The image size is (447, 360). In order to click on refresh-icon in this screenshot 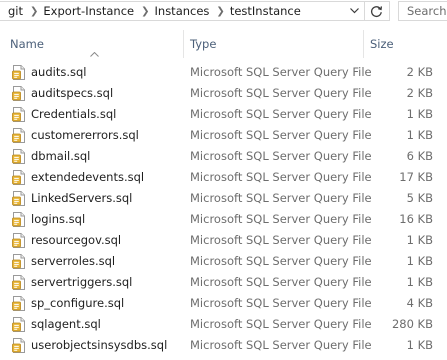, I will do `click(376, 11)`.